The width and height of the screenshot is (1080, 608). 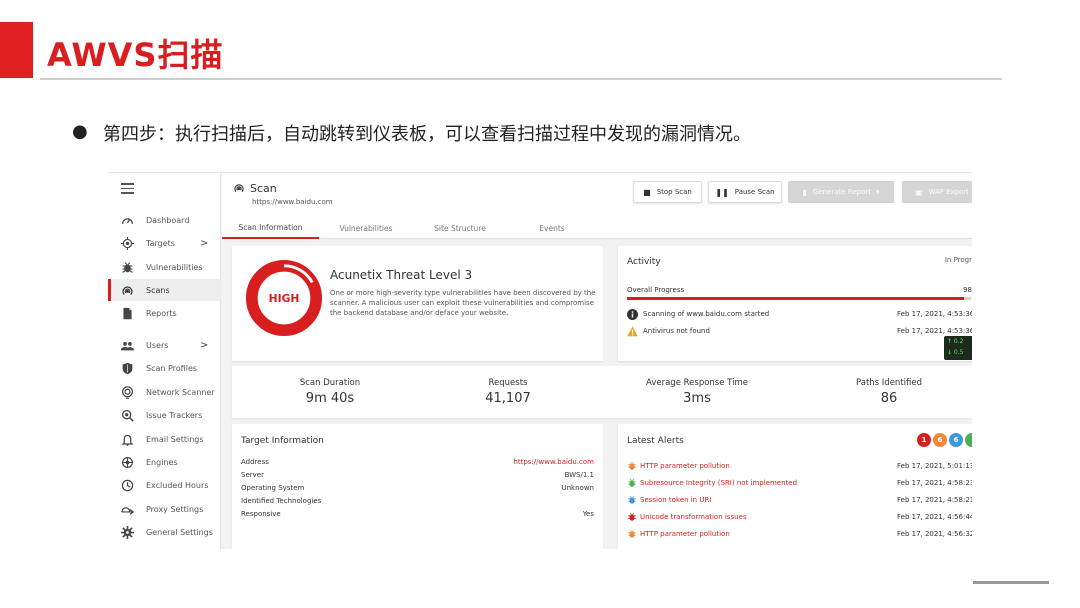 What do you see at coordinates (366, 228) in the screenshot?
I see `tab-vulnerabilities: Vulnerabilities` at bounding box center [366, 228].